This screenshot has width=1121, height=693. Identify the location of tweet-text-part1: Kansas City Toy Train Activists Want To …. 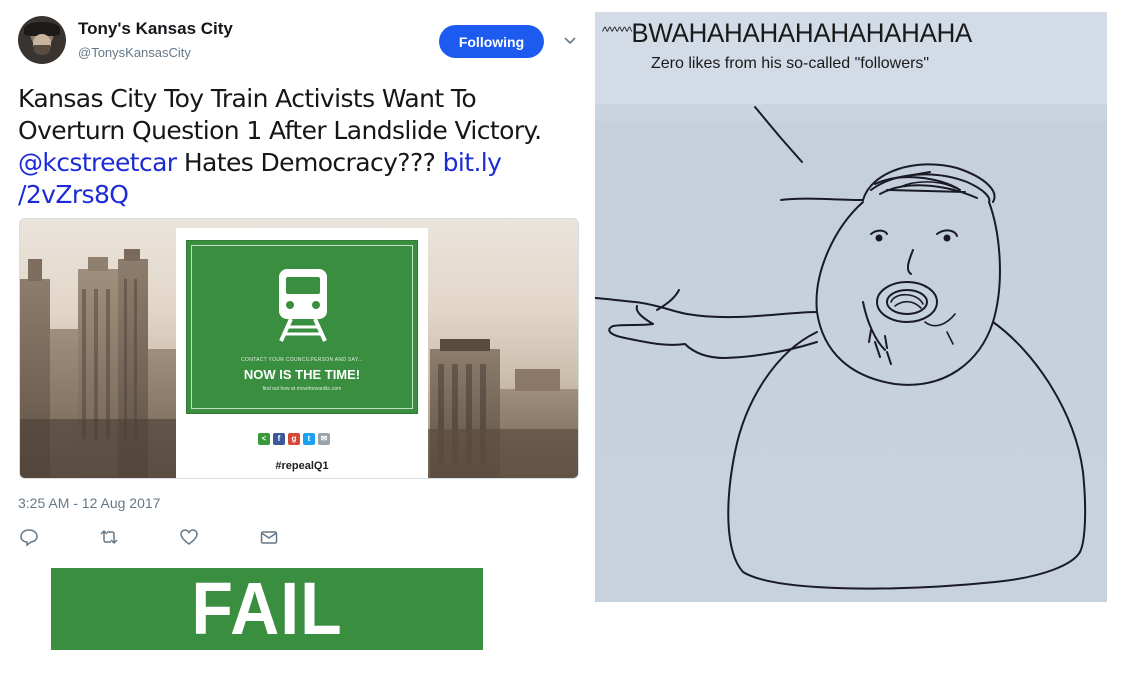
(280, 114).